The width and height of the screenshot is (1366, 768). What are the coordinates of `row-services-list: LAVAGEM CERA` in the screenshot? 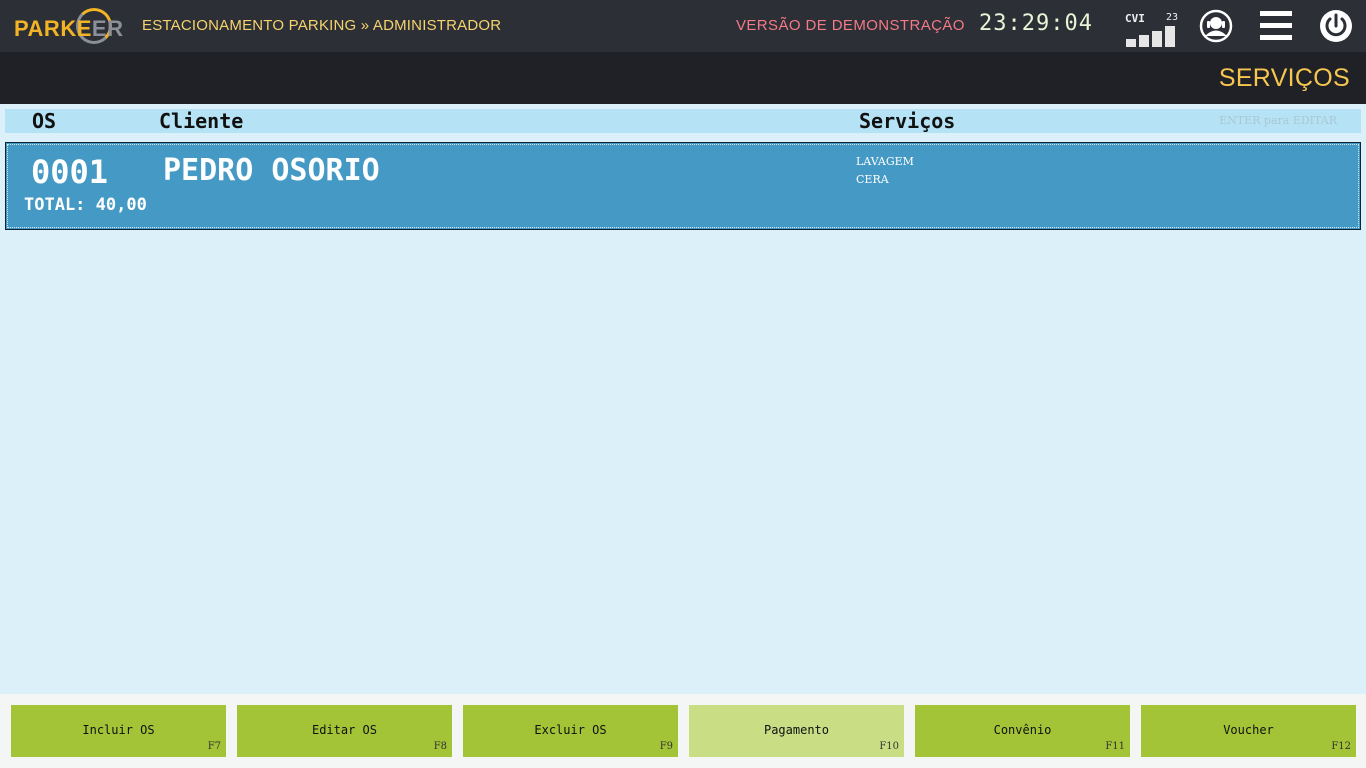 It's located at (885, 171).